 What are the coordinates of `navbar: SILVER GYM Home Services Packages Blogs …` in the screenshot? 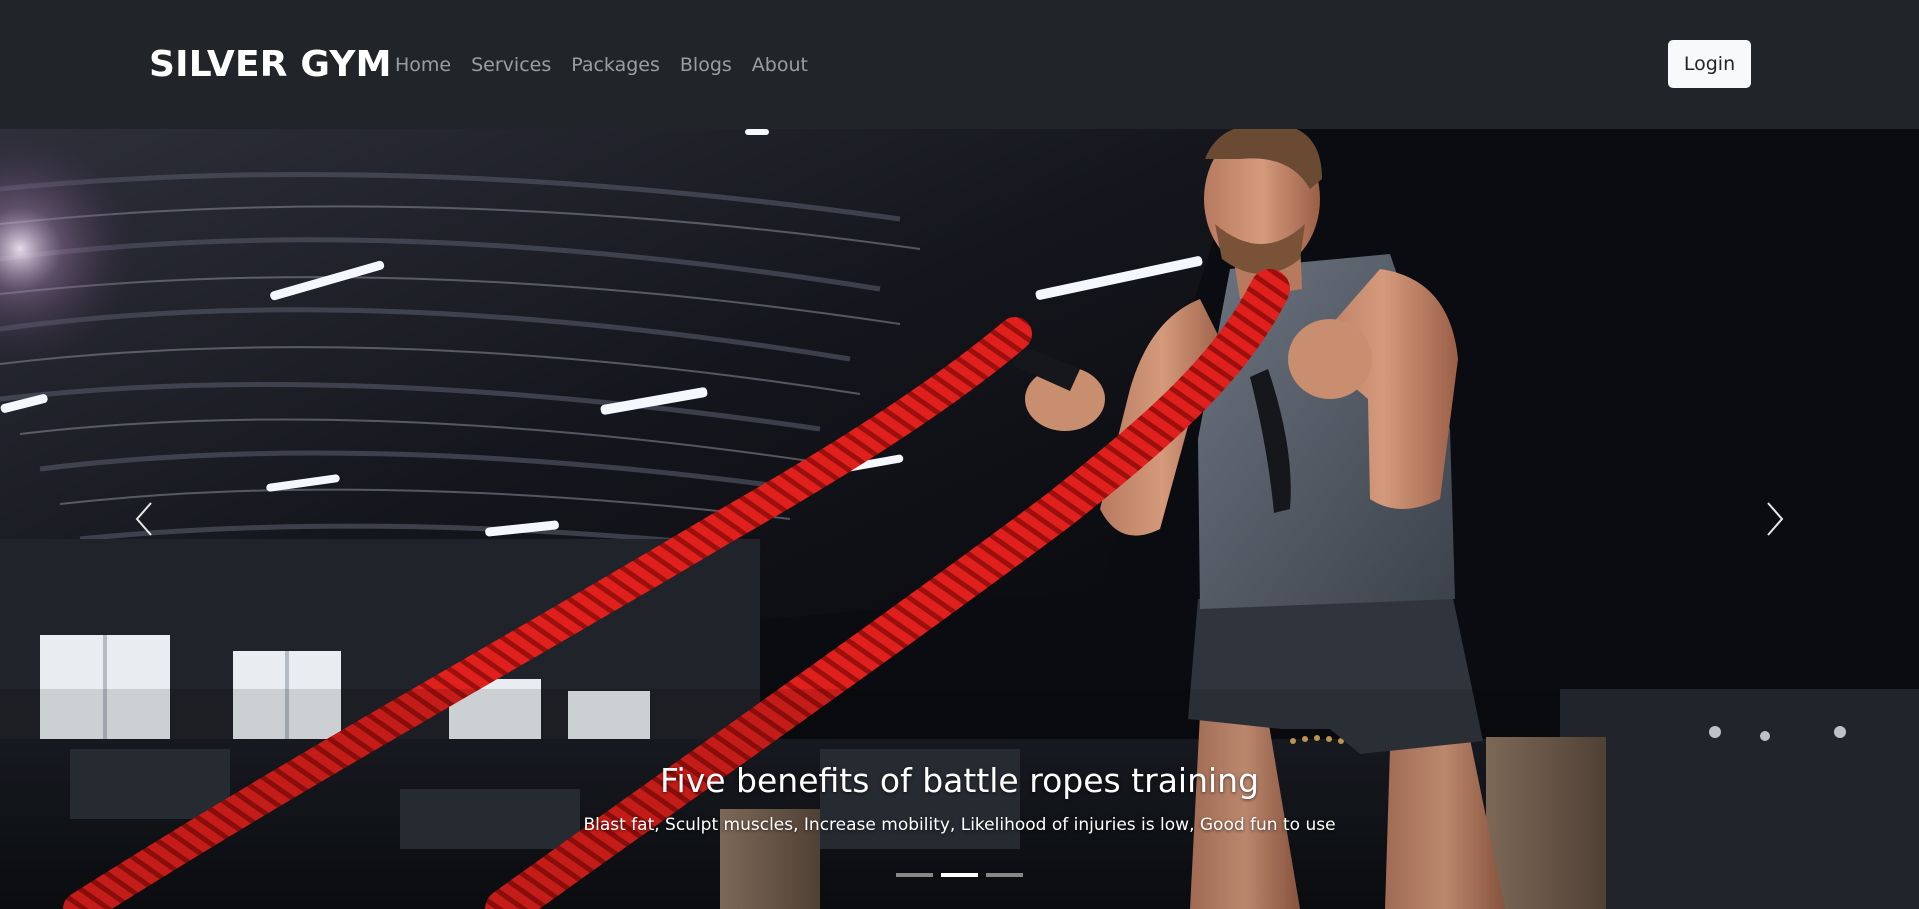 It's located at (959, 64).